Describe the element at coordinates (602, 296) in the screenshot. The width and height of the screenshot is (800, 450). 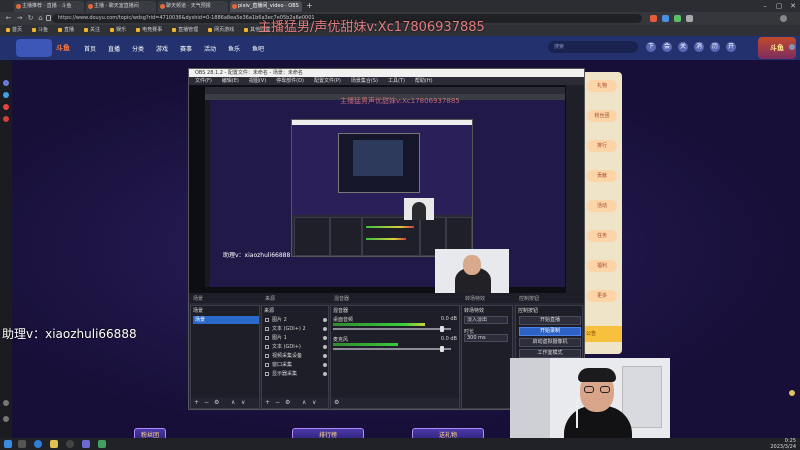
I see `right-panel-item: 更多` at that location.